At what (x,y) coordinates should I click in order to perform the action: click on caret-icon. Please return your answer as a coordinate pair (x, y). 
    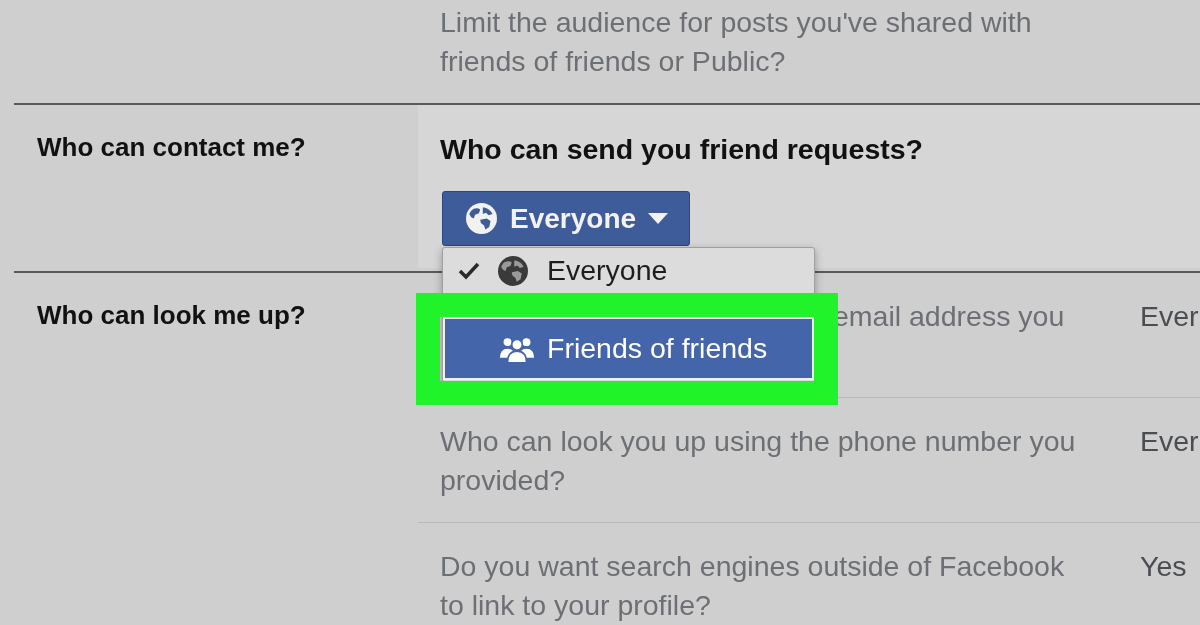
    Looking at the image, I should click on (658, 218).